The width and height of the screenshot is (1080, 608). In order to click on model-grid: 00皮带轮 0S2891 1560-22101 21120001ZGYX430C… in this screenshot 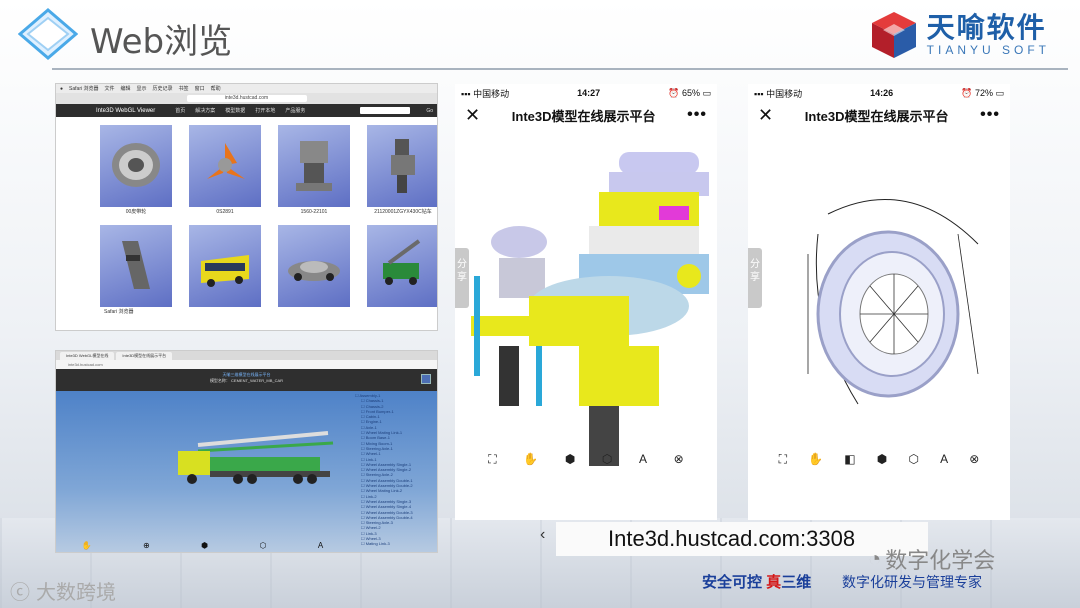, I will do `click(246, 217)`.